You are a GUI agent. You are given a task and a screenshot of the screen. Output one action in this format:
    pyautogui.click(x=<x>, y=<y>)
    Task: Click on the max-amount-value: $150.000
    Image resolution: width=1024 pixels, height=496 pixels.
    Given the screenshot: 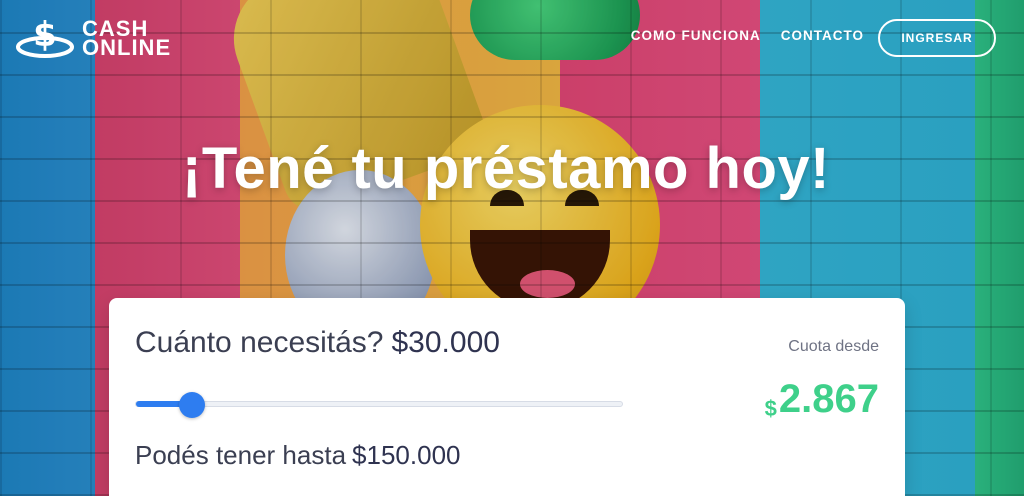 What is the action you would take?
    pyautogui.click(x=406, y=455)
    